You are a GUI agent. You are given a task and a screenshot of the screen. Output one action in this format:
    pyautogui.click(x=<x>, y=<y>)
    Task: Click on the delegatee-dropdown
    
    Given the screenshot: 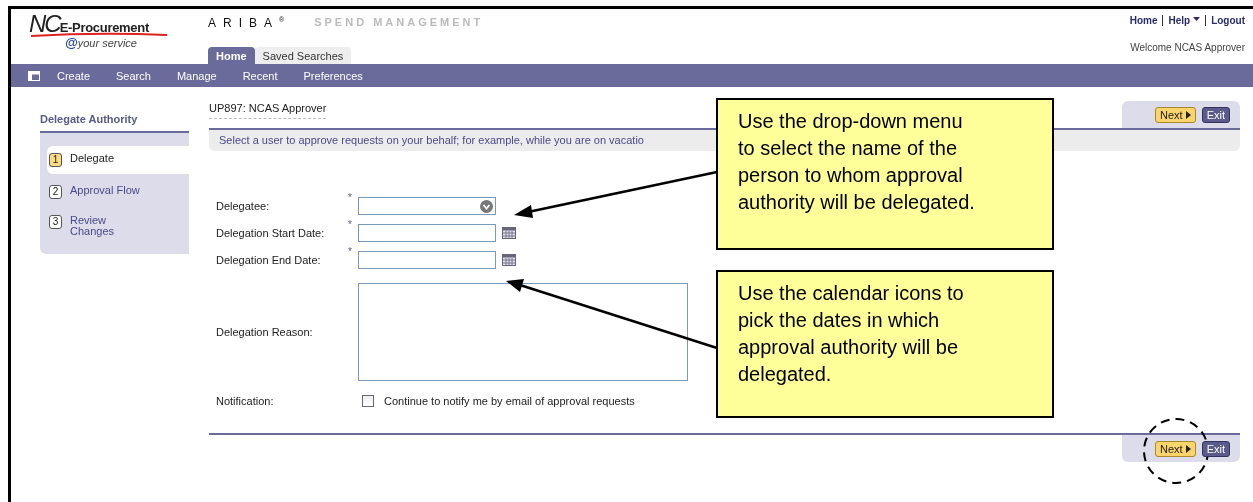 What is the action you would take?
    pyautogui.click(x=427, y=206)
    